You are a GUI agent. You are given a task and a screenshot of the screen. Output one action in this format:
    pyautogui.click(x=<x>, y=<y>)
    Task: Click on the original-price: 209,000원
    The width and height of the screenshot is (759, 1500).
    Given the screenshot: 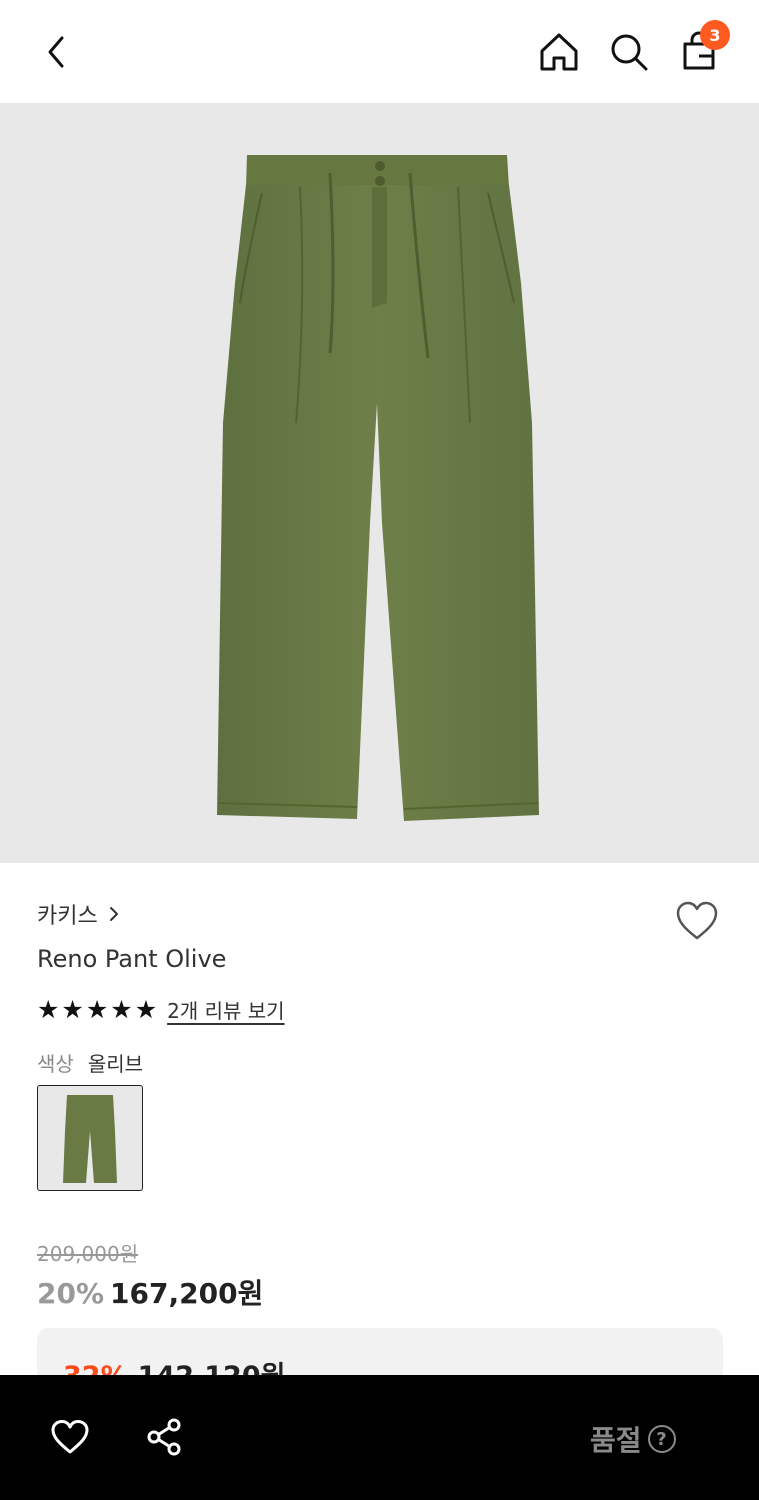 What is the action you would take?
    pyautogui.click(x=88, y=1254)
    